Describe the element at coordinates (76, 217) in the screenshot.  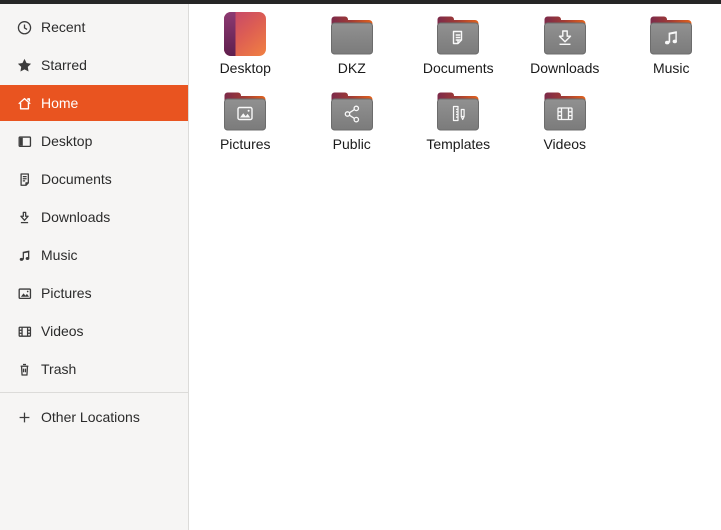
I see `sidebar-item-label: Downloads` at that location.